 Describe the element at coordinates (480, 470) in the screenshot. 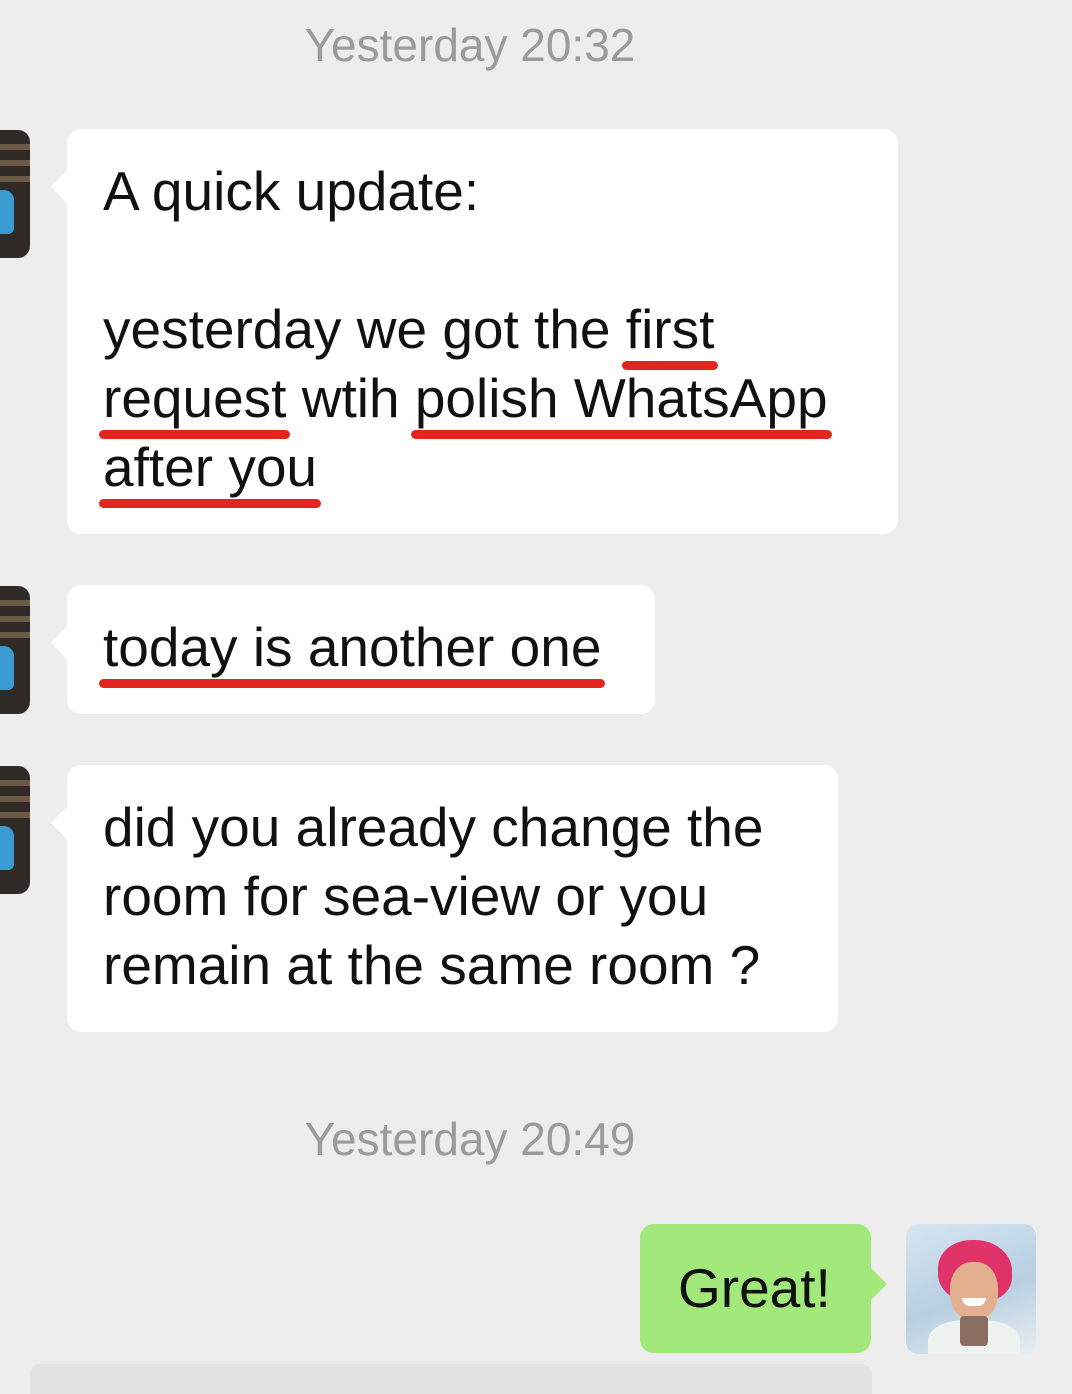

I see `message-text-line: after you` at that location.